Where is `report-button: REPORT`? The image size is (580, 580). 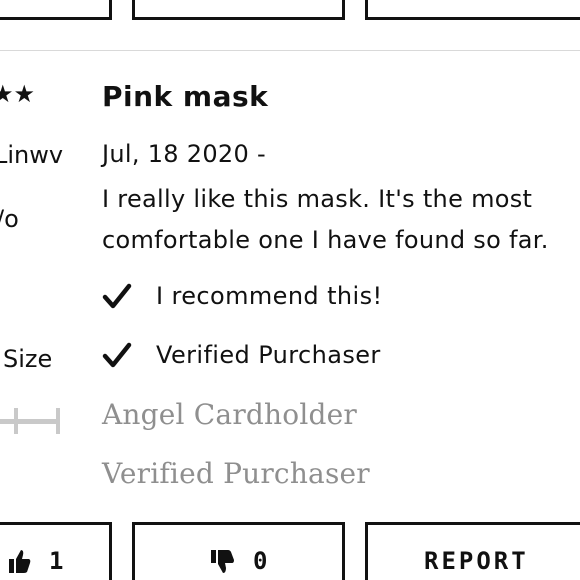 report-button: REPORT is located at coordinates (472, 551).